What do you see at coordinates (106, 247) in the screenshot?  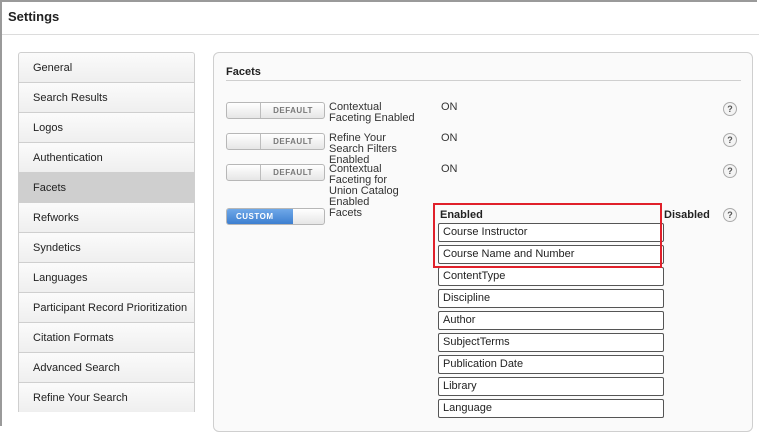 I see `sidebar-item-syndetics: Syndetics` at bounding box center [106, 247].